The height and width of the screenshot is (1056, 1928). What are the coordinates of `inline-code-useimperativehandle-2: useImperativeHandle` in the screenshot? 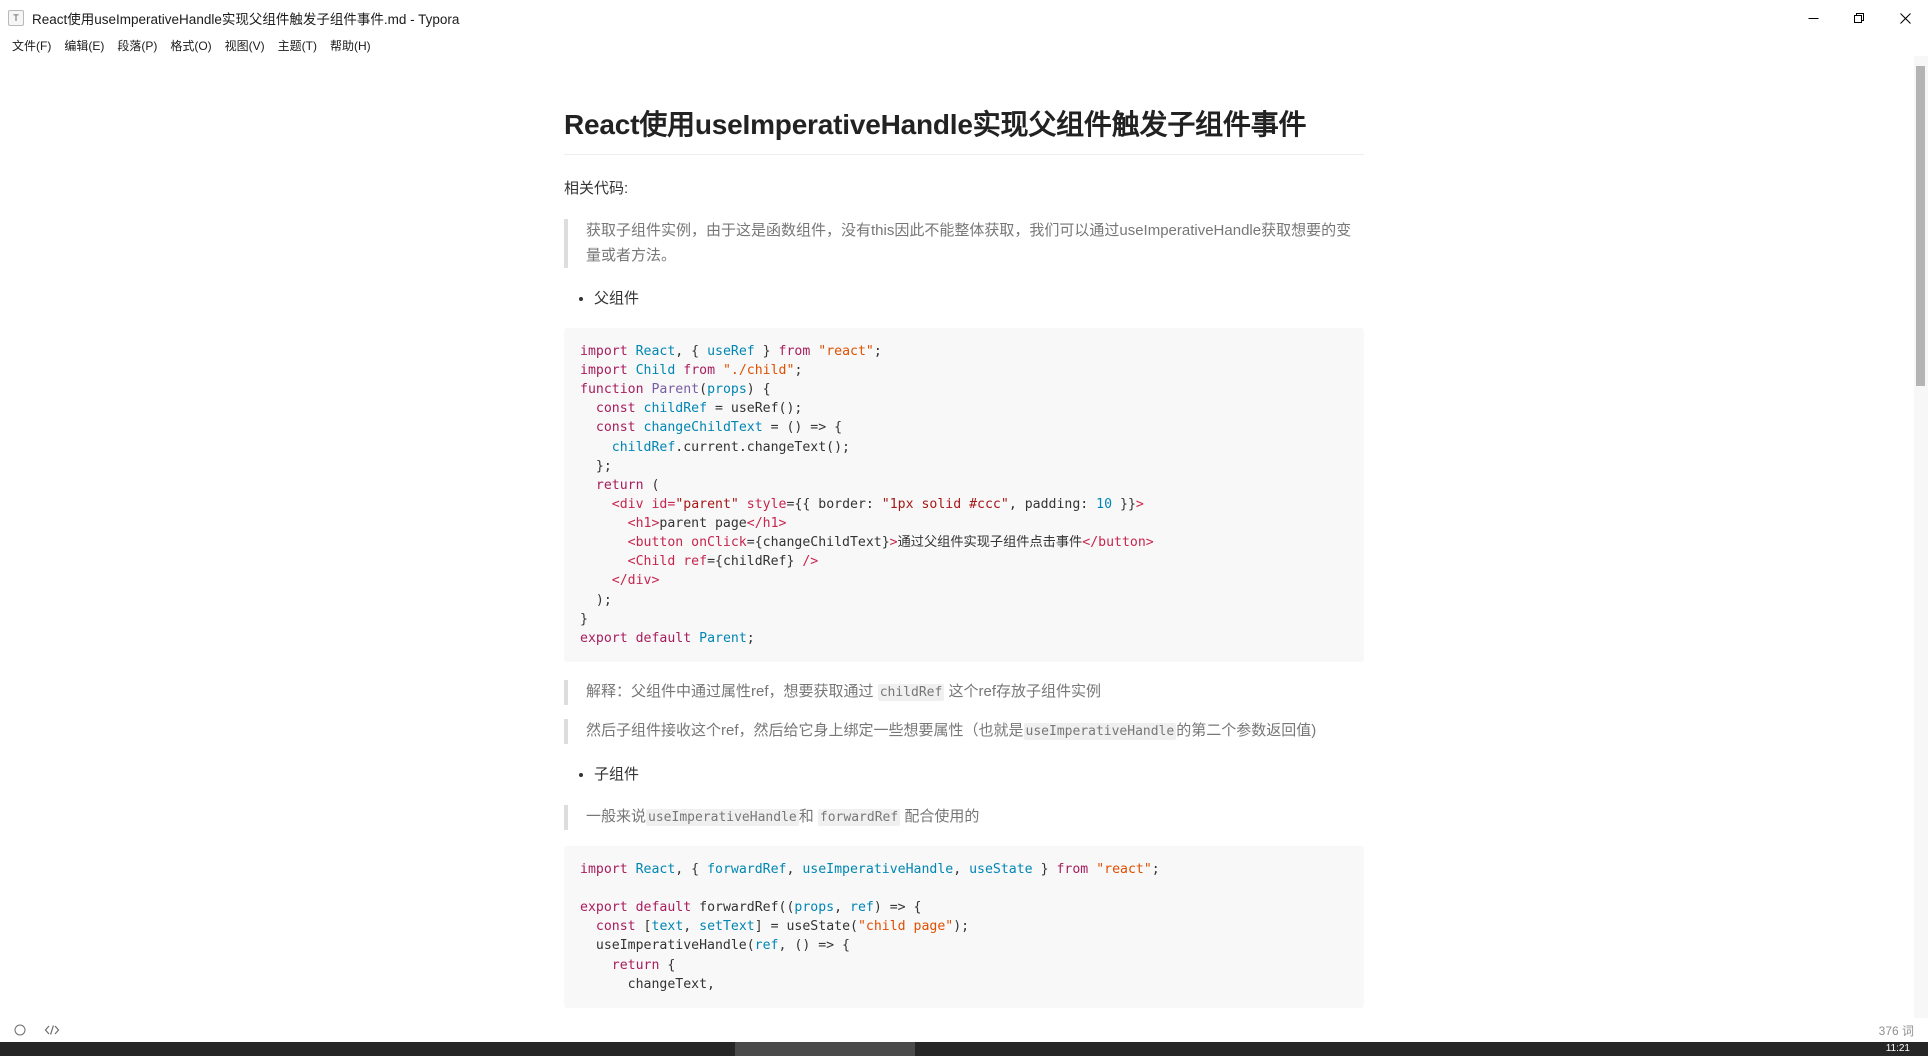 It's located at (722, 818).